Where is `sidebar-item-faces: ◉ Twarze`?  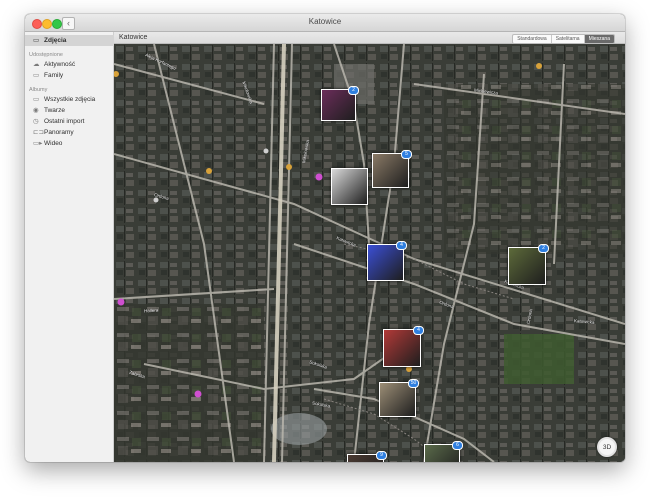 sidebar-item-faces: ◉ Twarze is located at coordinates (49, 110).